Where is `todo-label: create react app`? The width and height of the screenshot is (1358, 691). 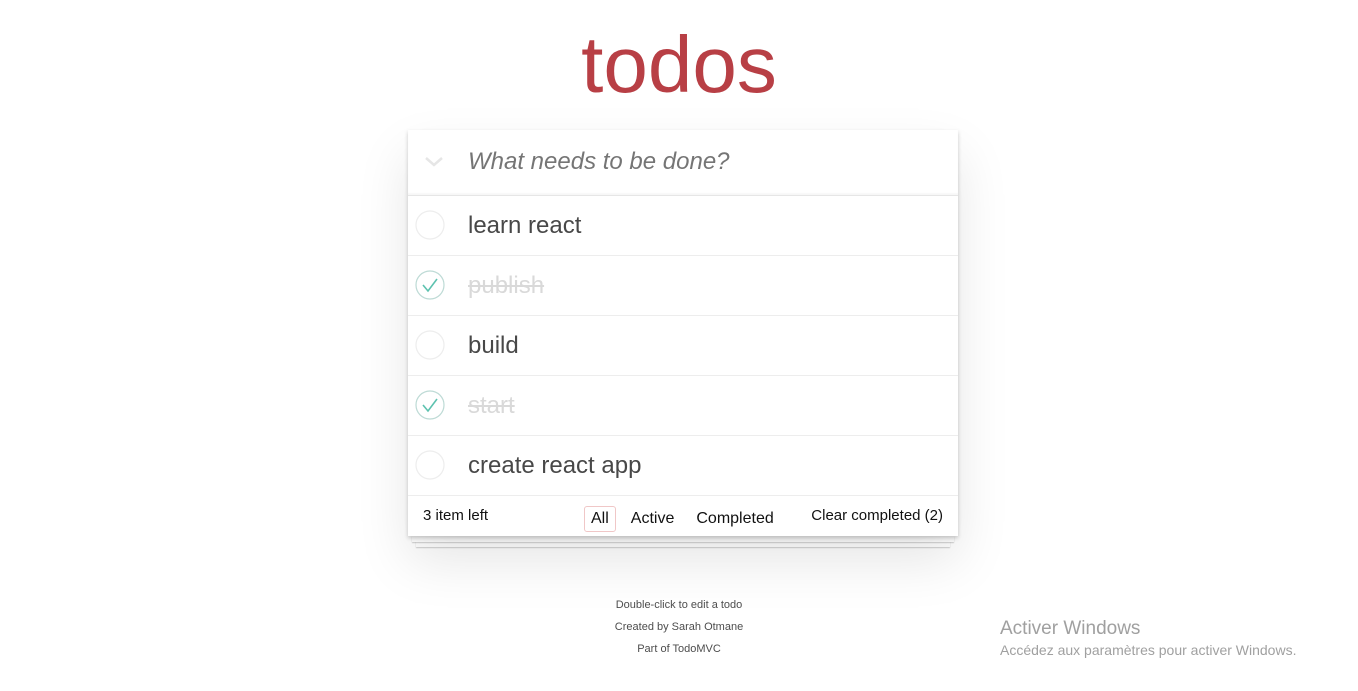
todo-label: create react app is located at coordinates (554, 465).